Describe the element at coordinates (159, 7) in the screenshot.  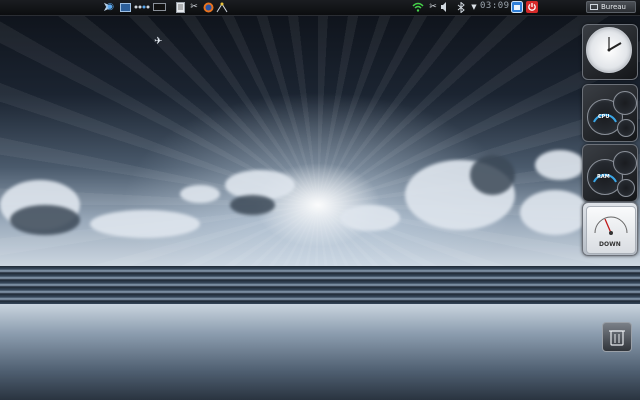
I see `screen-icon` at that location.